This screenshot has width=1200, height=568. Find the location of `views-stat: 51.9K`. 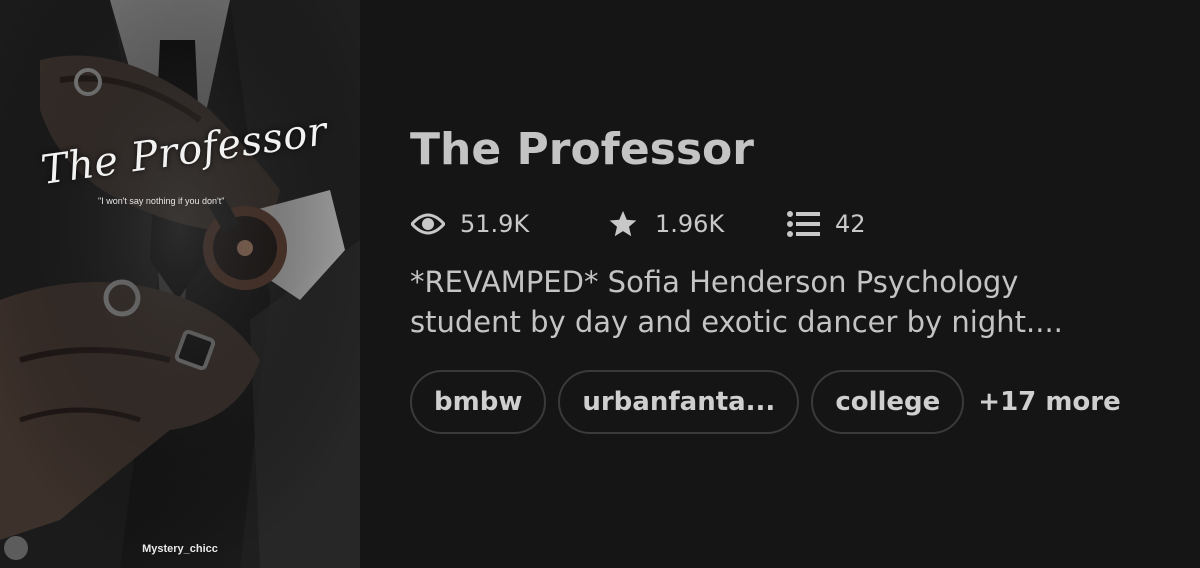

views-stat: 51.9K is located at coordinates (507, 224).